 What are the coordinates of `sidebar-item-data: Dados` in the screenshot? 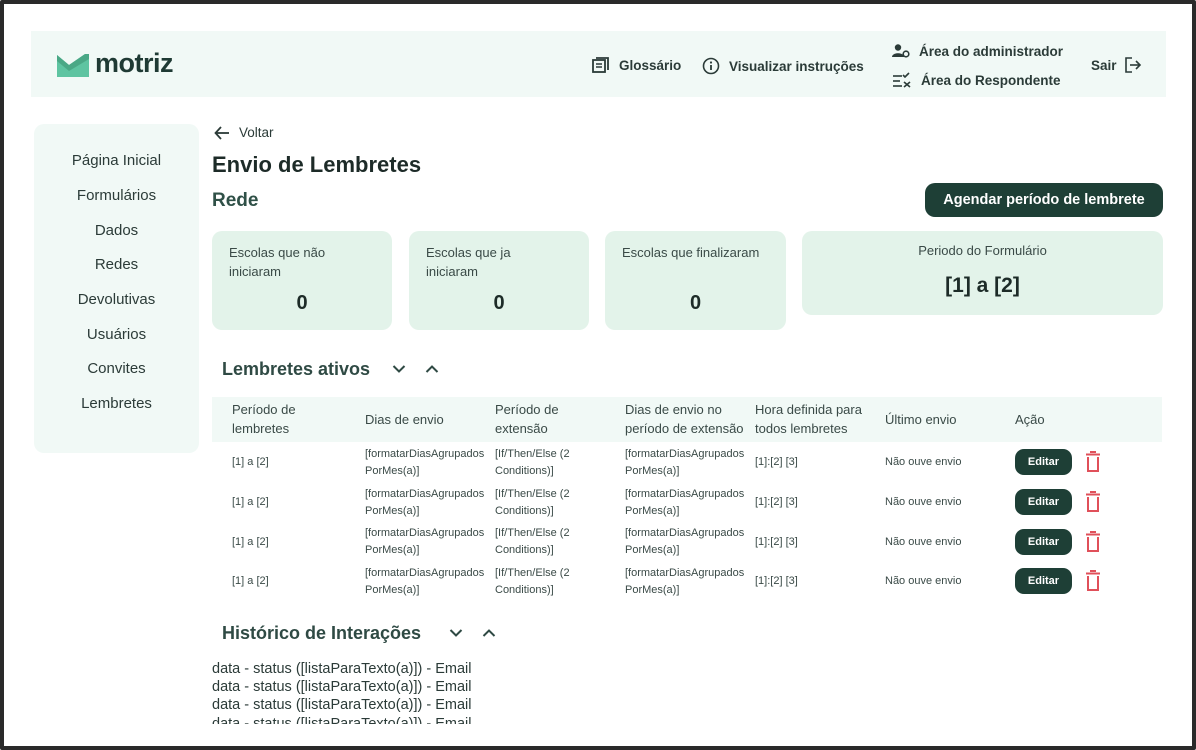 It's located at (116, 230).